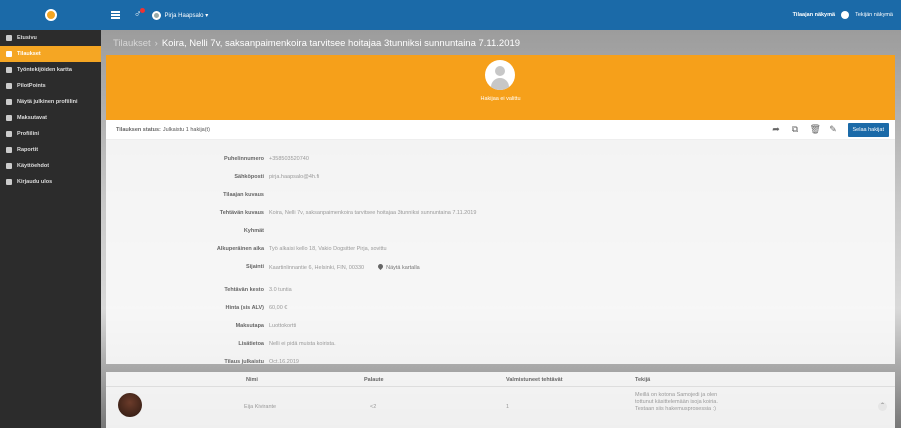 The image size is (901, 428). I want to click on sidebar-item-label: Työntekijöiden kartta, so click(44, 70).